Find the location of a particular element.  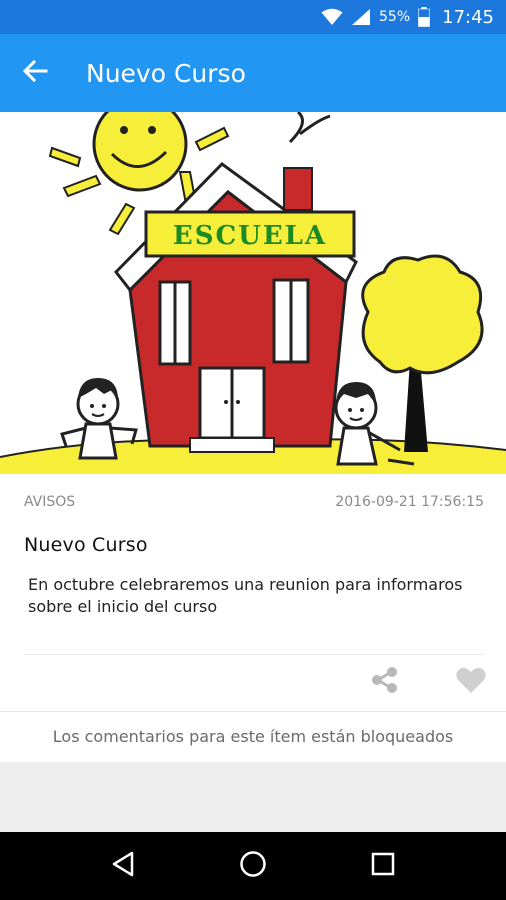

battery-icon is located at coordinates (424, 17).